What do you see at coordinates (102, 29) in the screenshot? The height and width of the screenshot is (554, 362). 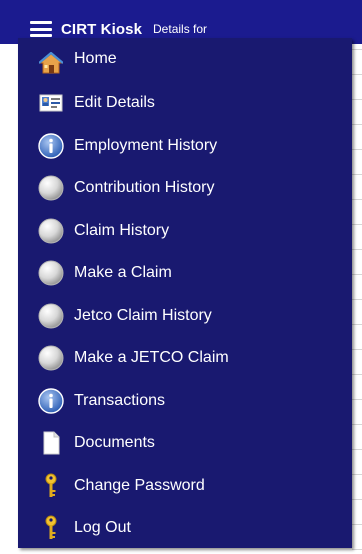 I see `app-title: CIRT Kiosk` at bounding box center [102, 29].